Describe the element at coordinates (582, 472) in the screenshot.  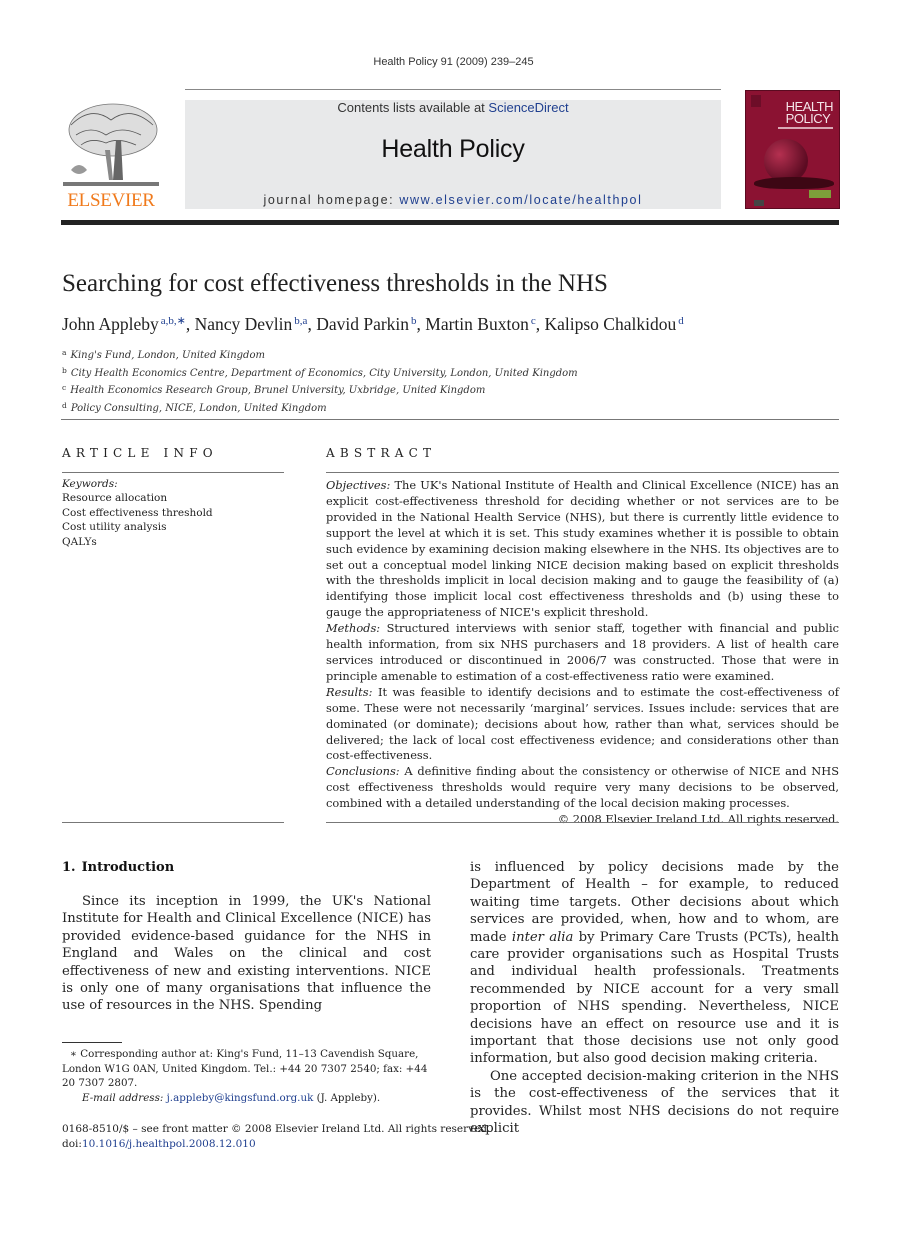
I see `abstract-rule` at that location.